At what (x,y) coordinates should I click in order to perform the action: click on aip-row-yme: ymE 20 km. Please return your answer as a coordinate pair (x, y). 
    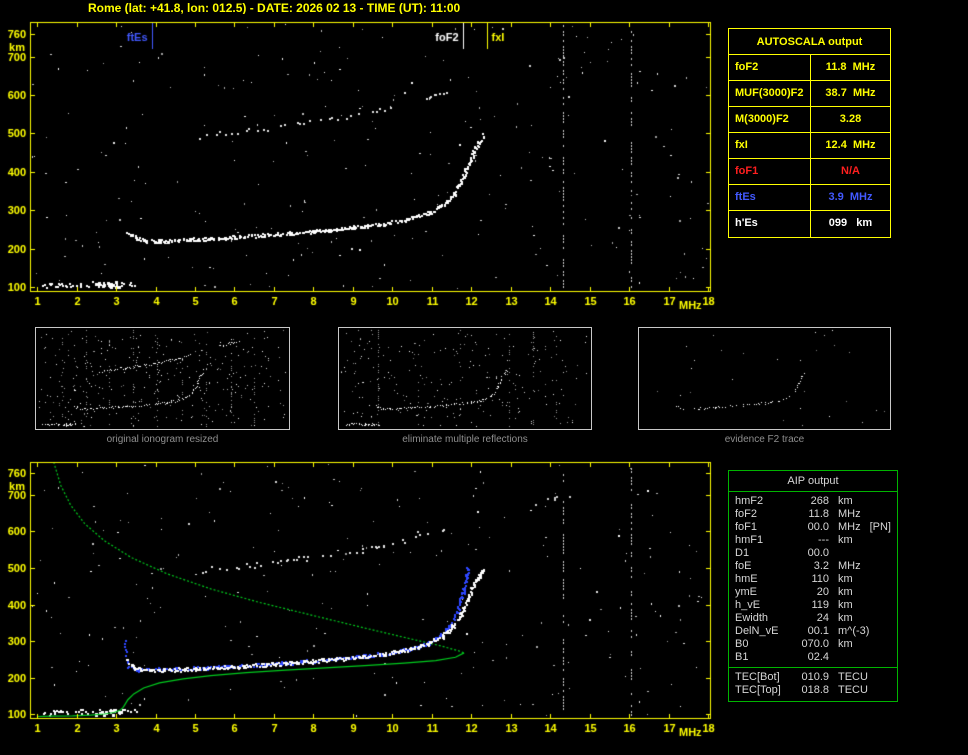
    Looking at the image, I should click on (813, 592).